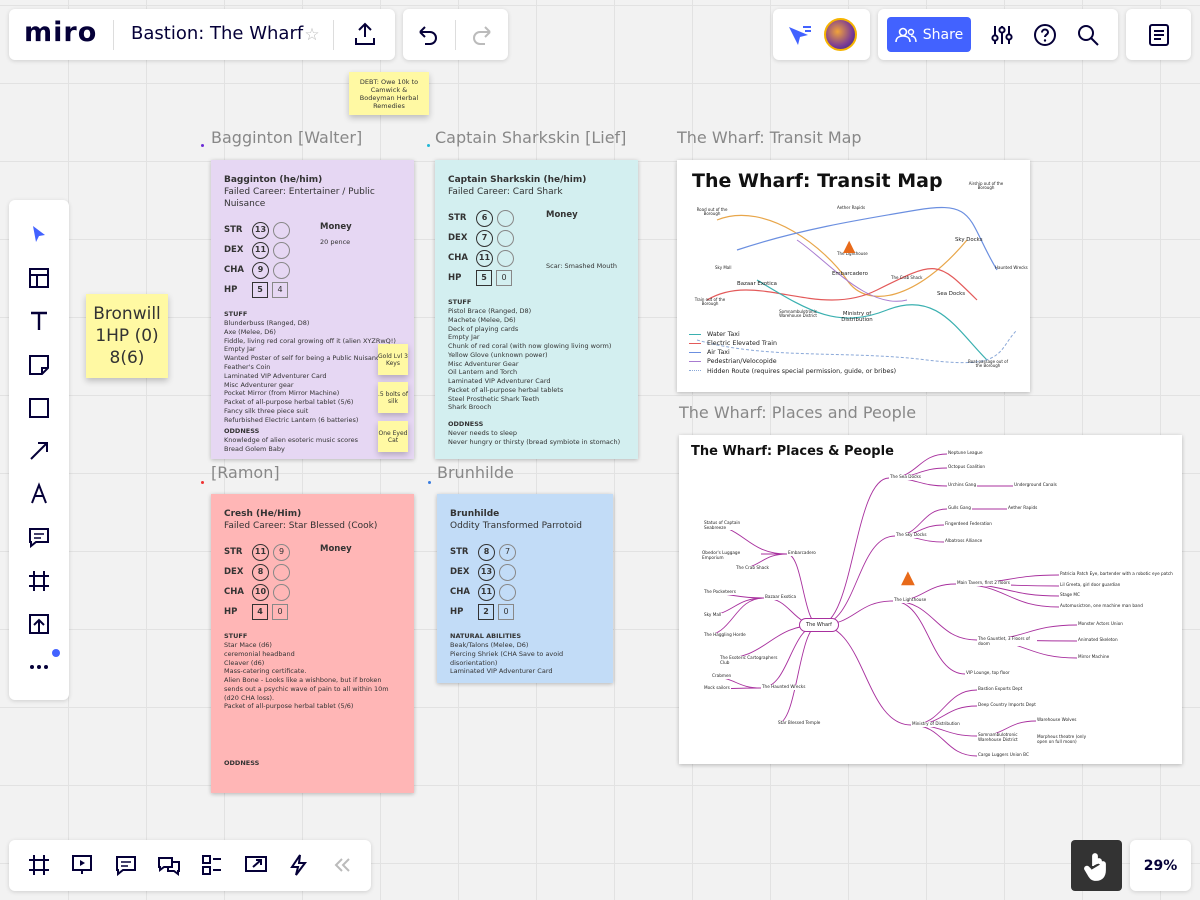  What do you see at coordinates (254, 448) in the screenshot?
I see `list-item: Bread Golem Baby` at bounding box center [254, 448].